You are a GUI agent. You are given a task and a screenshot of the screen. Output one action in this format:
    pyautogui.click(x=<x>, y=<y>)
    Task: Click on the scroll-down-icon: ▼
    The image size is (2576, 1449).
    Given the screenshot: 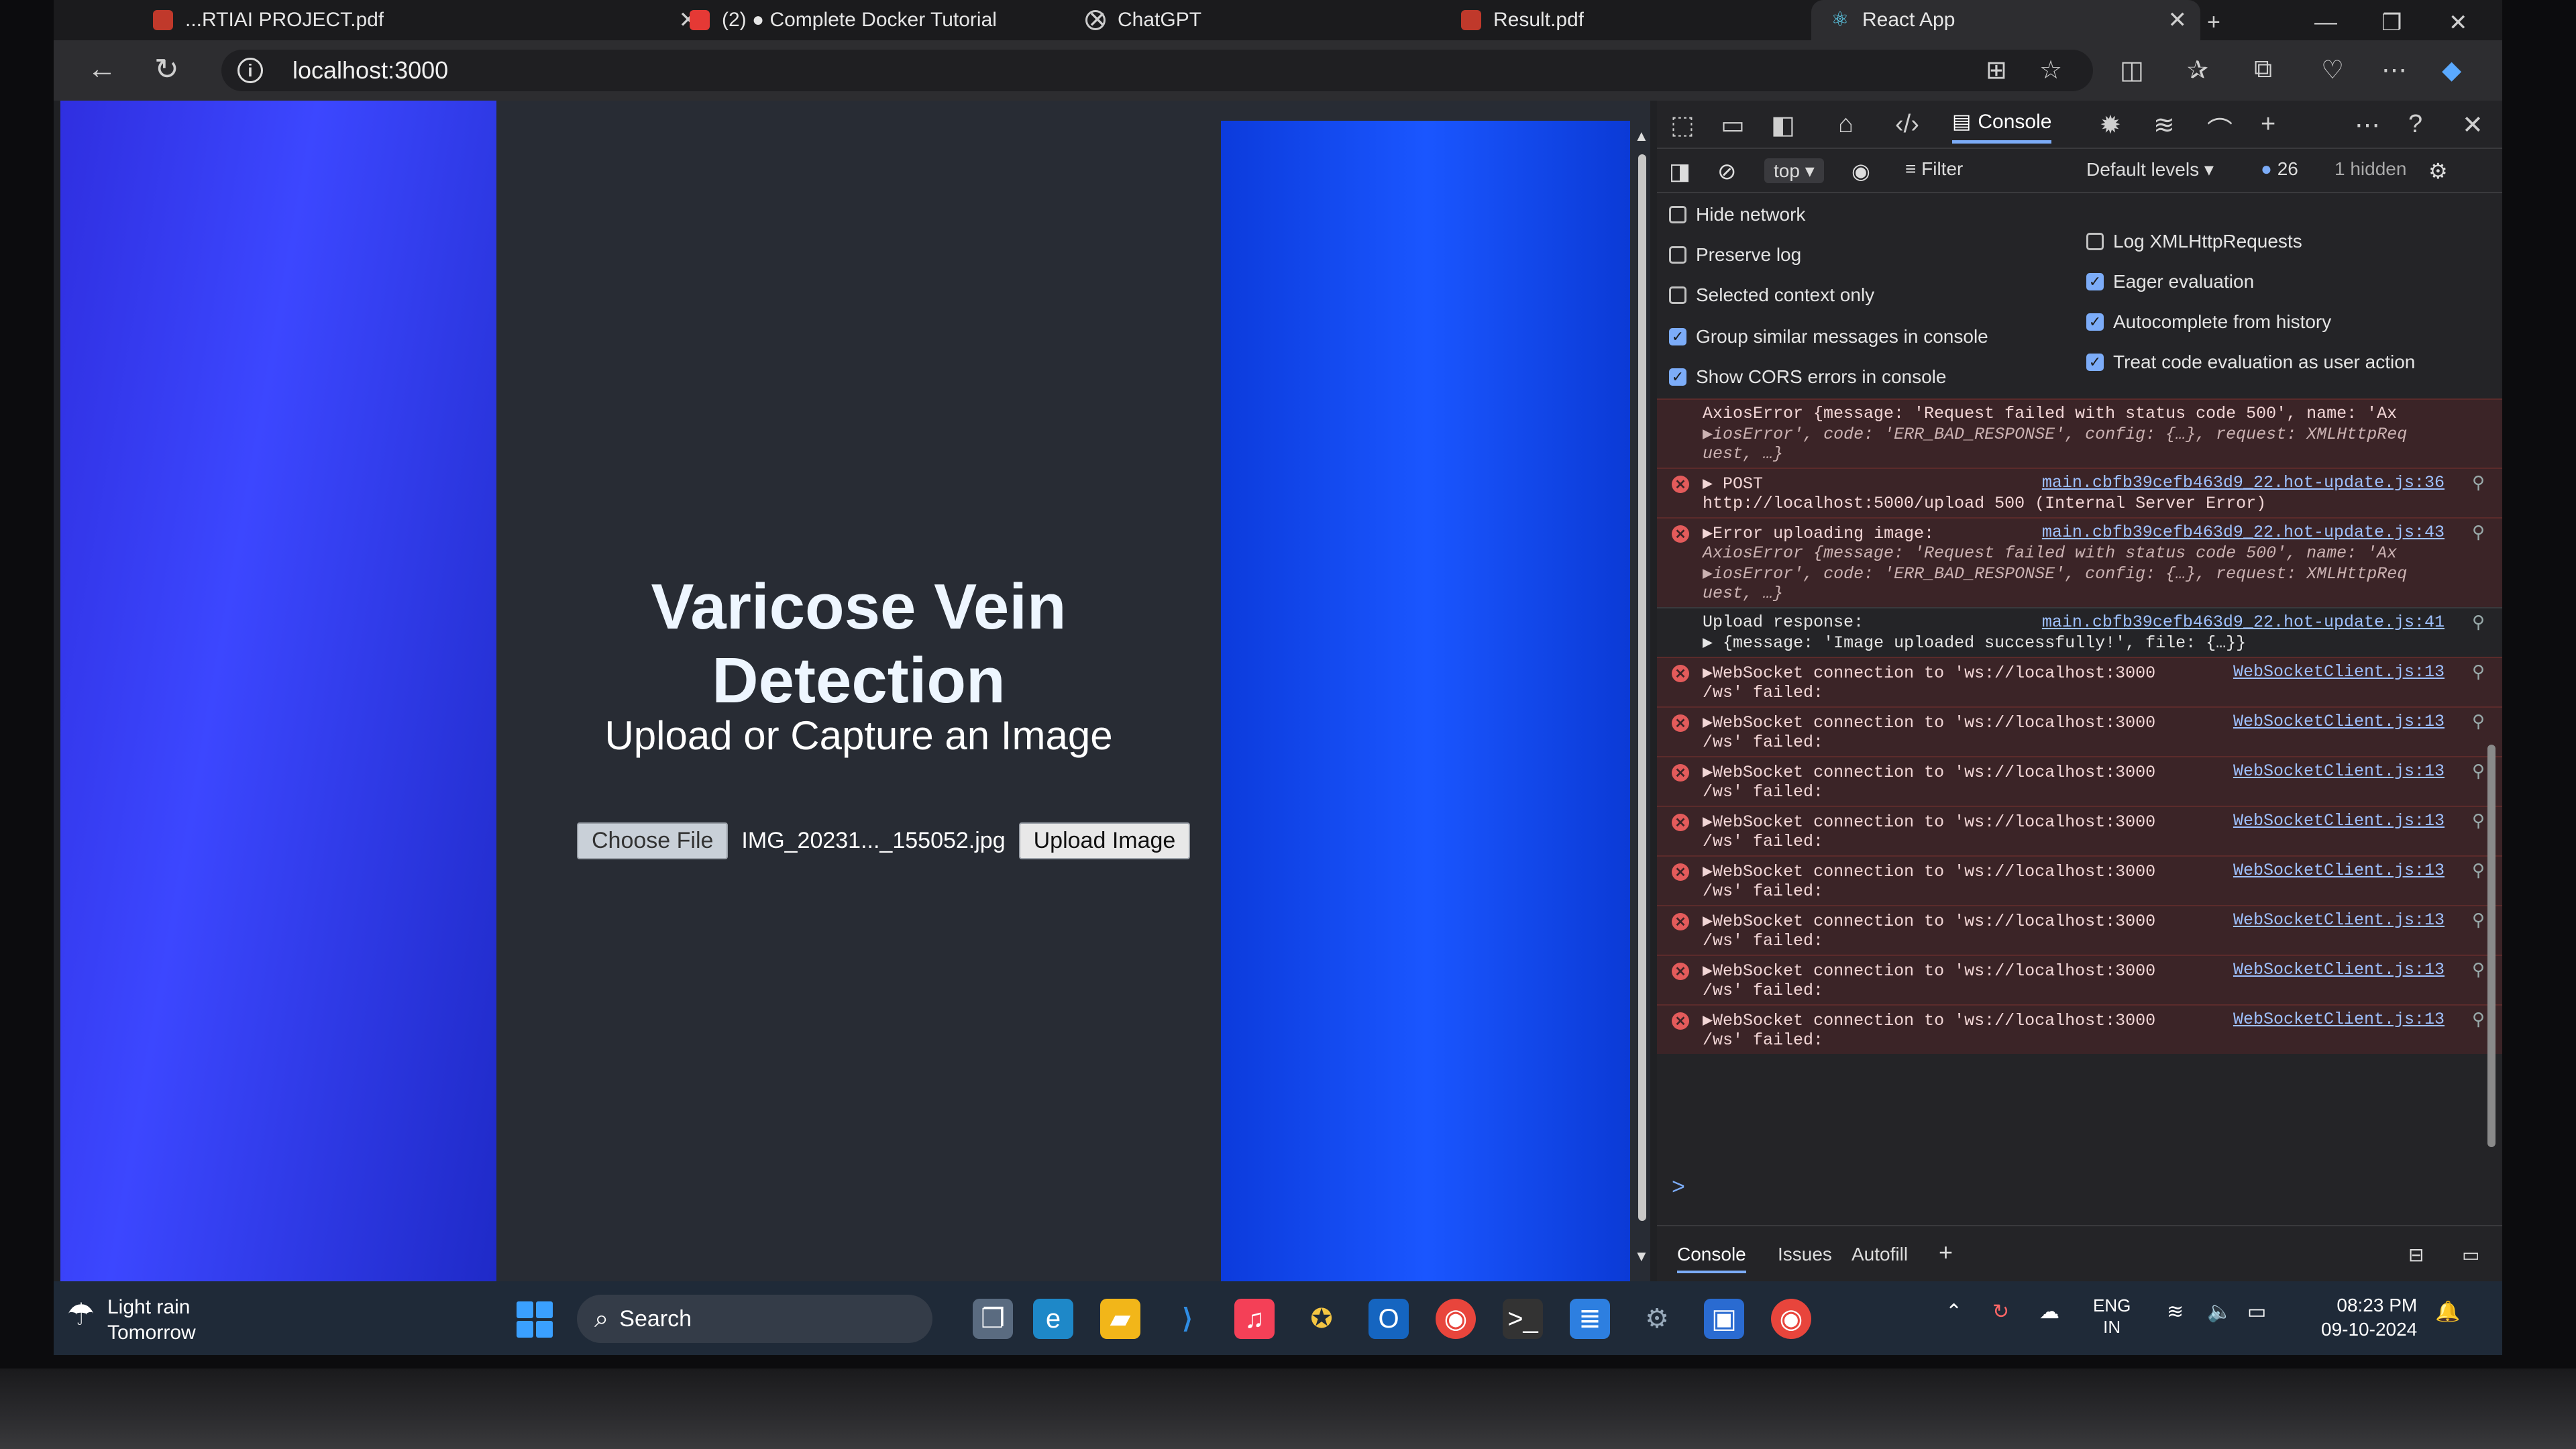 What is the action you would take?
    pyautogui.click(x=1641, y=1256)
    